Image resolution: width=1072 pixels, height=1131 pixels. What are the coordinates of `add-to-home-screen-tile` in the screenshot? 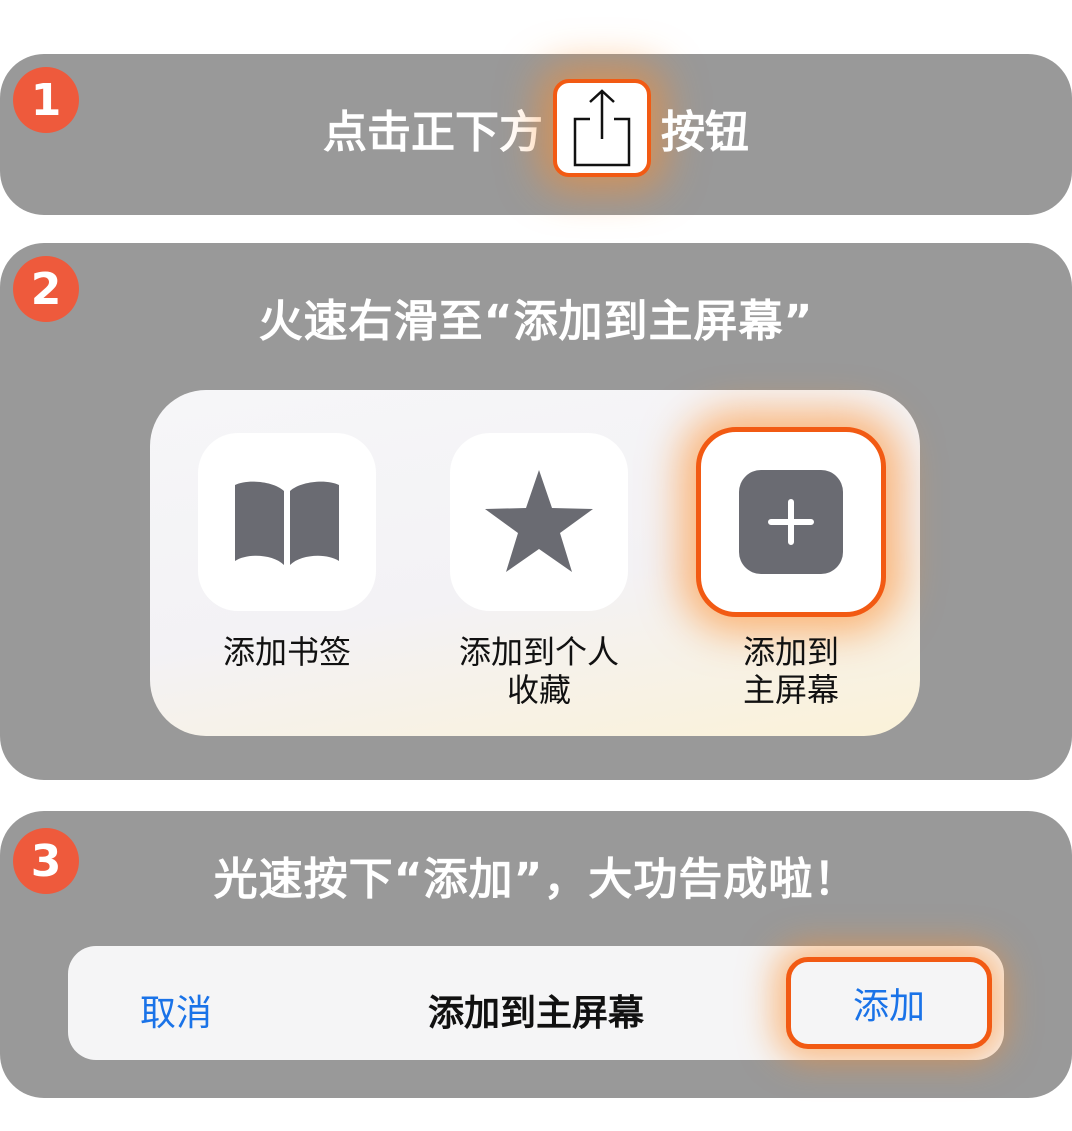 It's located at (791, 522).